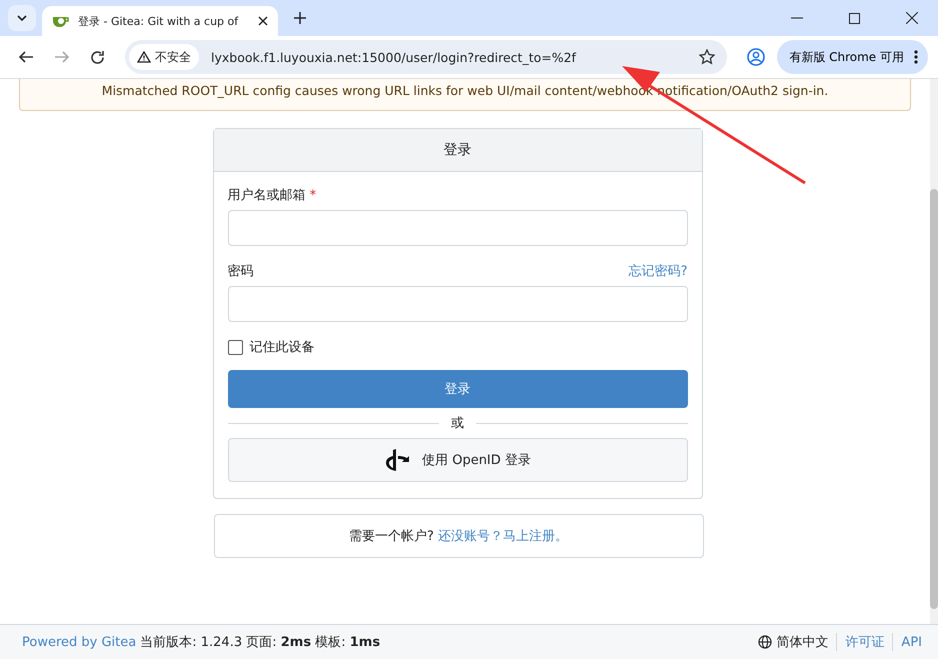 This screenshot has width=938, height=659. Describe the element at coordinates (26, 57) in the screenshot. I see `back-arrow-icon` at that location.